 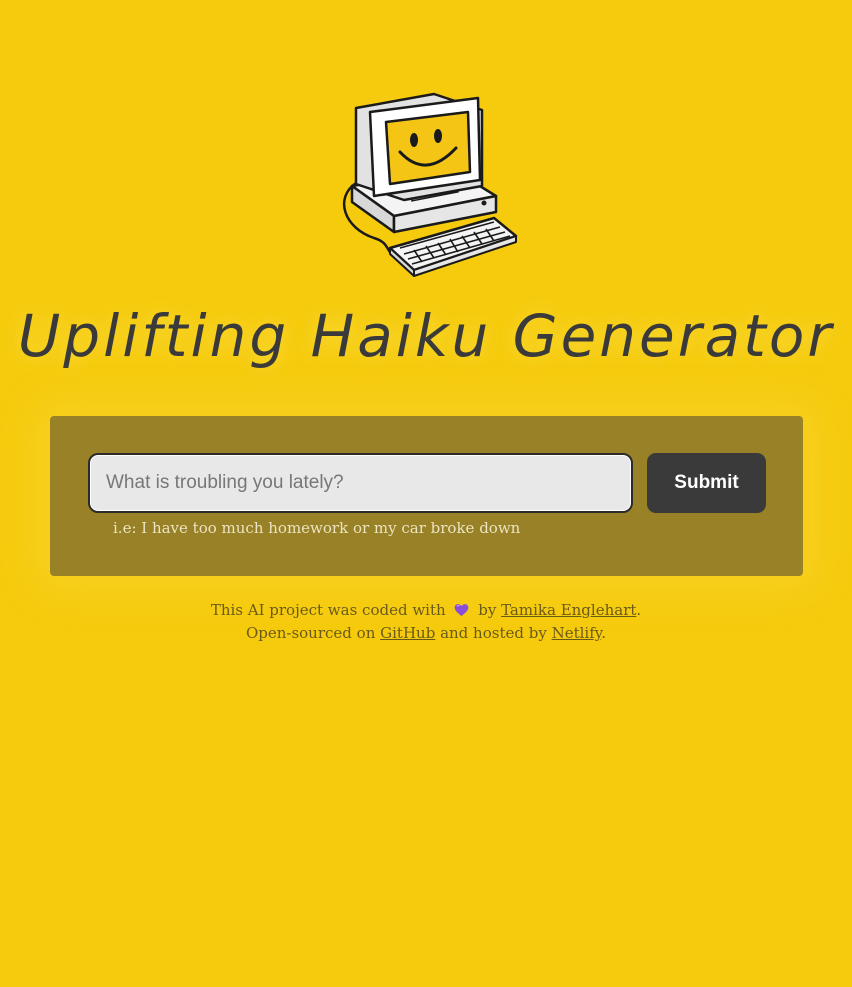 What do you see at coordinates (427, 183) in the screenshot?
I see `smiling-computer-icon` at bounding box center [427, 183].